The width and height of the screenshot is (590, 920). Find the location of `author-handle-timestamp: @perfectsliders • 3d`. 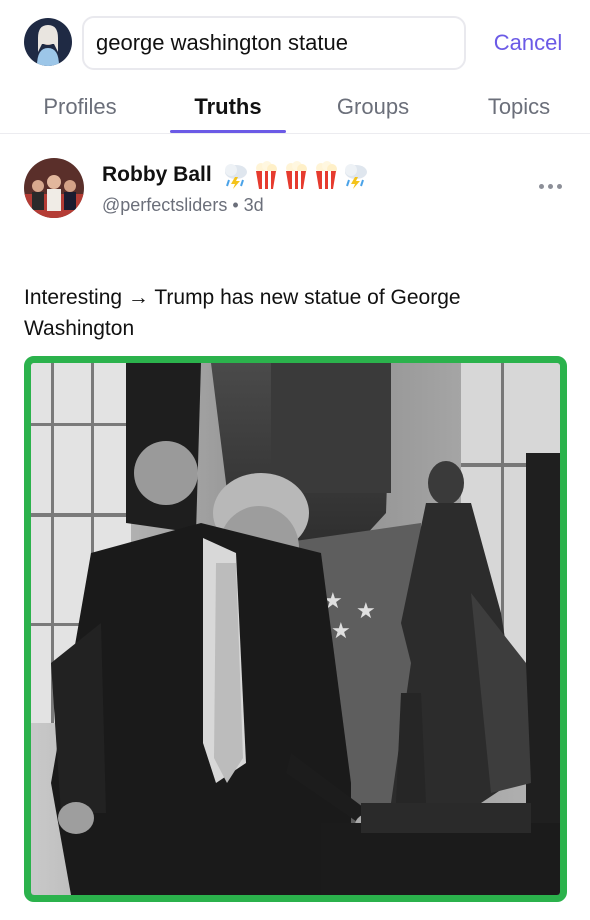

author-handle-timestamp: @perfectsliders • 3d is located at coordinates (183, 205).